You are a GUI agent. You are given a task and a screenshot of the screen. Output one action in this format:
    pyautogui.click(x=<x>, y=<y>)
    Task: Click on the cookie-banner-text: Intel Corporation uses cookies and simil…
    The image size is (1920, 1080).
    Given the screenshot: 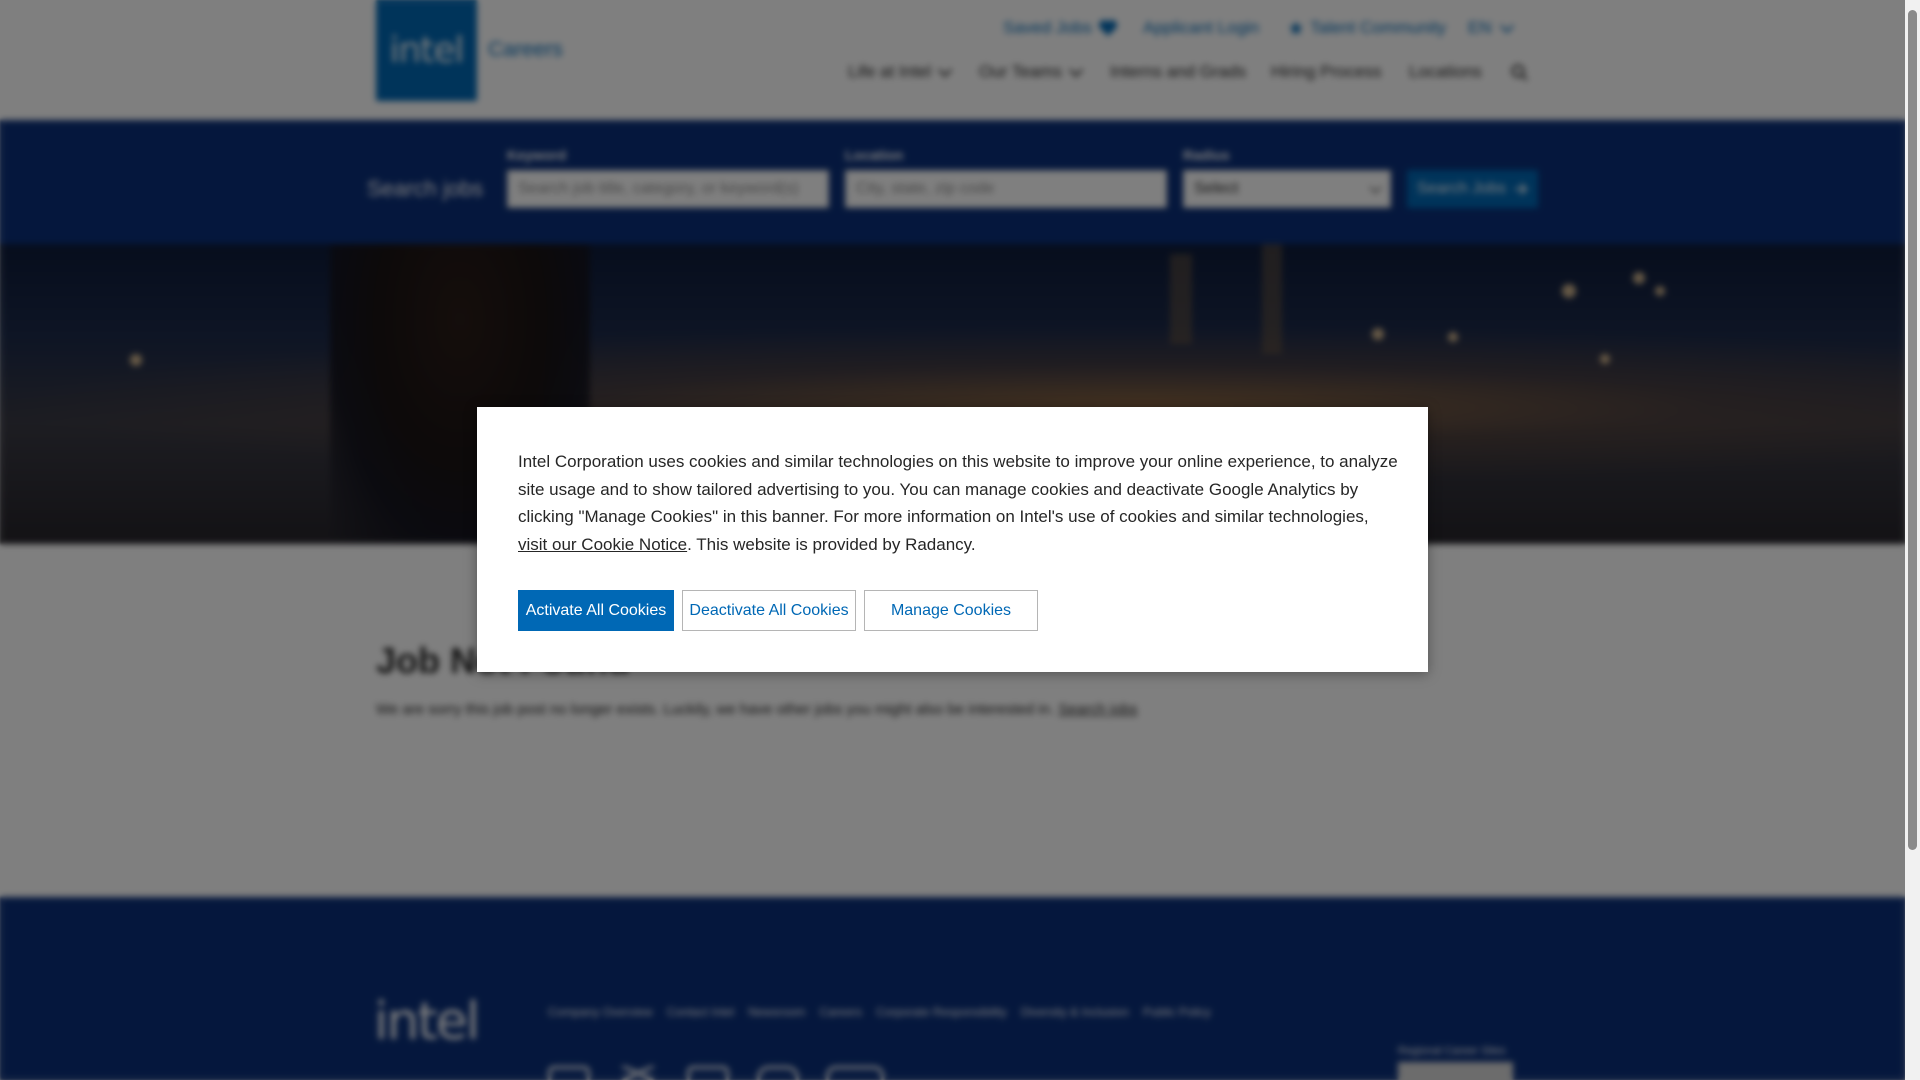 What is the action you would take?
    pyautogui.click(x=958, y=503)
    